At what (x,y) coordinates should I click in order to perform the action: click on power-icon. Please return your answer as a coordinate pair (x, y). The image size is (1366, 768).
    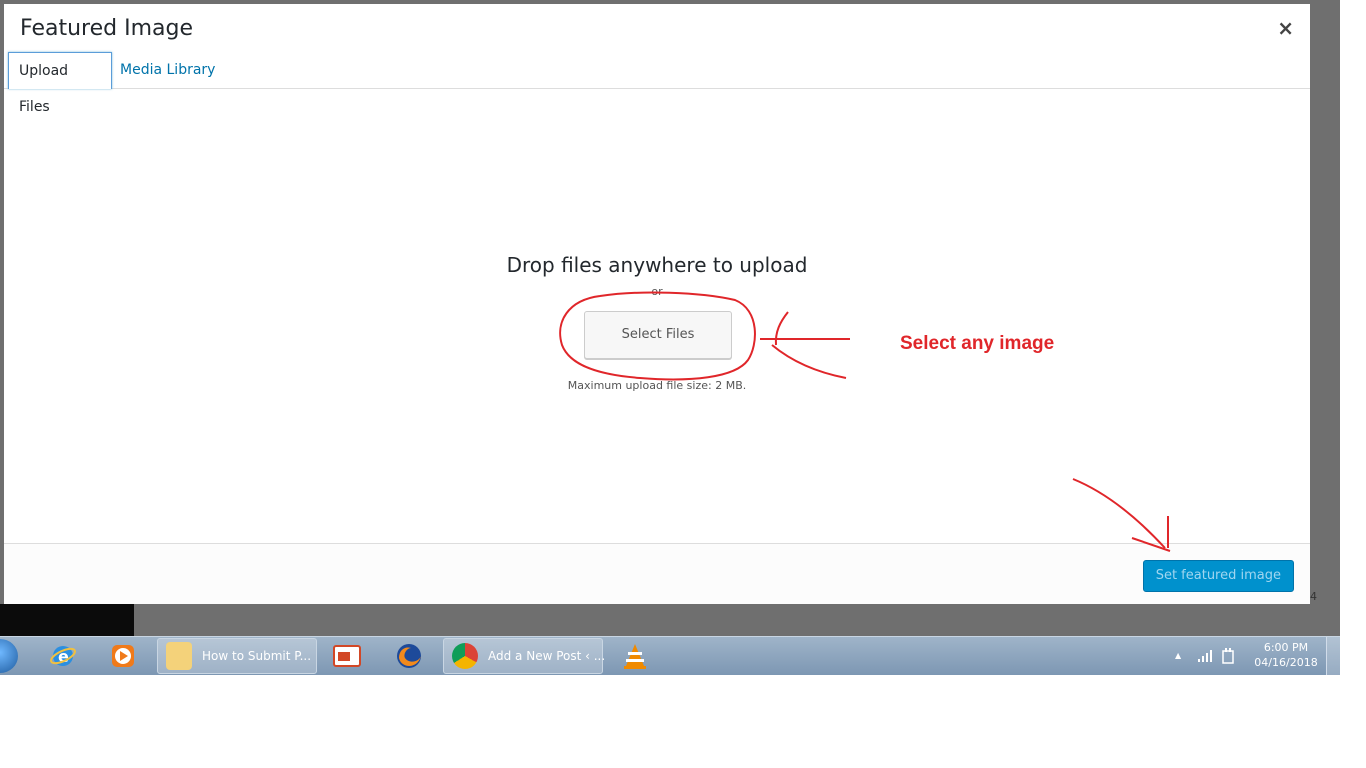
    Looking at the image, I should click on (1228, 656).